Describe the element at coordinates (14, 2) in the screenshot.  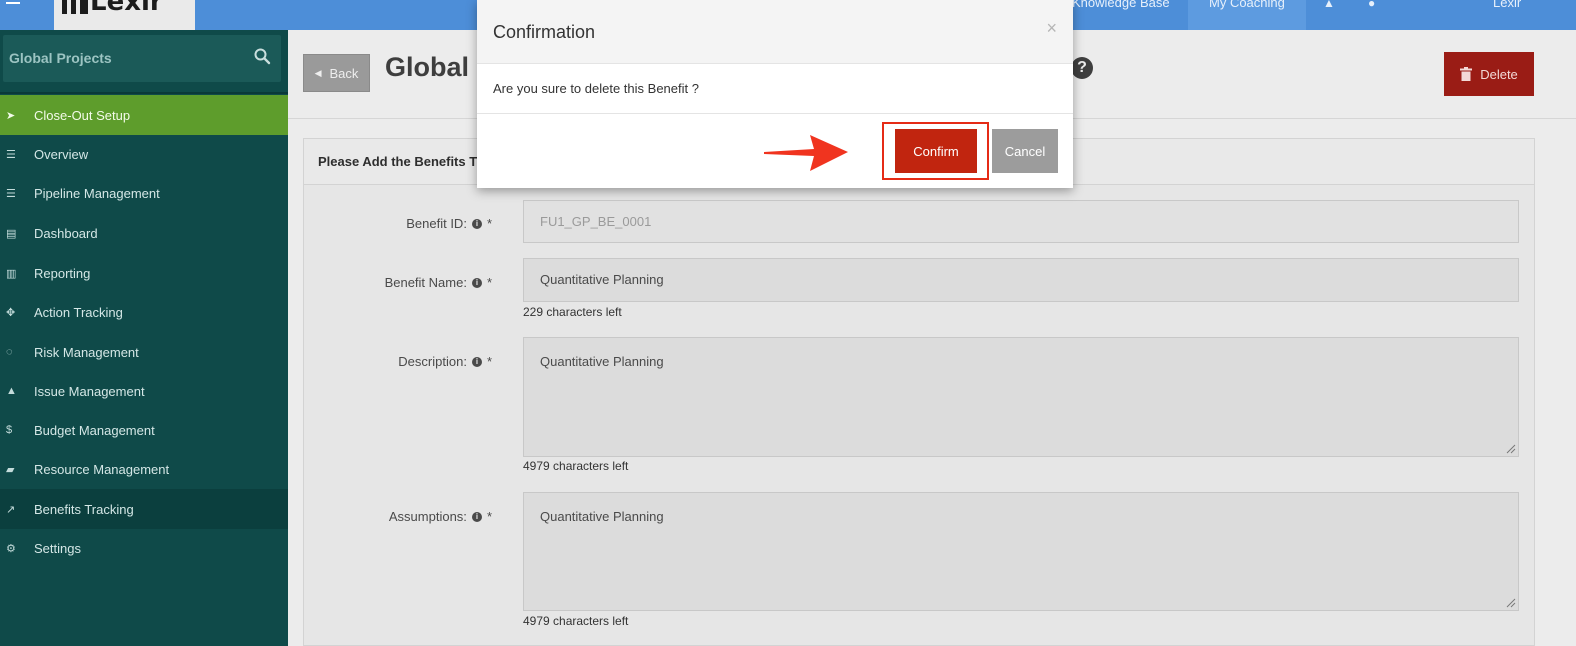
I see `menu-toggle-icon` at that location.